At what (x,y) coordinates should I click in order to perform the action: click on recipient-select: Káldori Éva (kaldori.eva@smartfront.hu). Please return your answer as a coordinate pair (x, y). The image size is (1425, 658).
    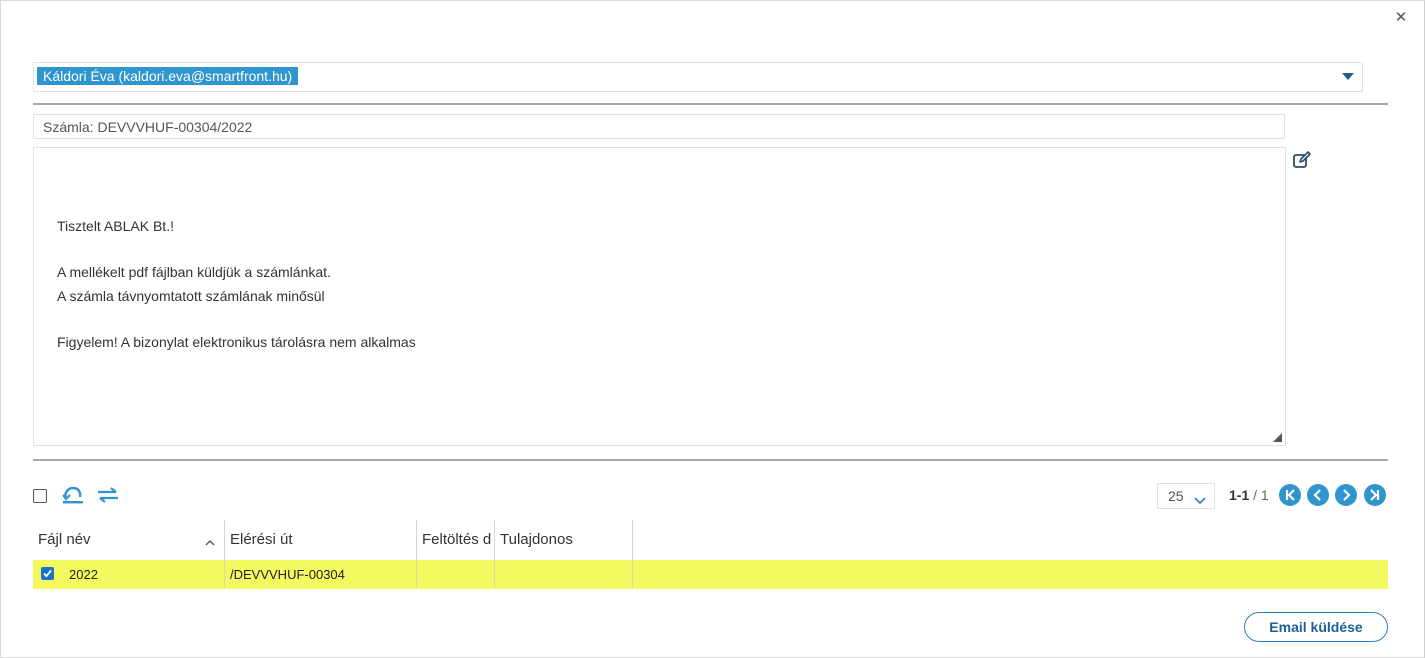
    Looking at the image, I should click on (698, 77).